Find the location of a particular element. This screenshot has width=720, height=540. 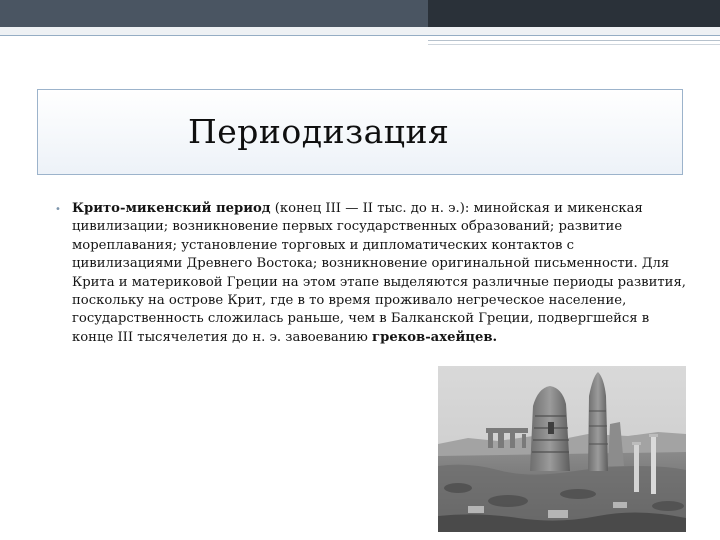

period-term: Крито-микенский период is located at coordinates (171, 208).